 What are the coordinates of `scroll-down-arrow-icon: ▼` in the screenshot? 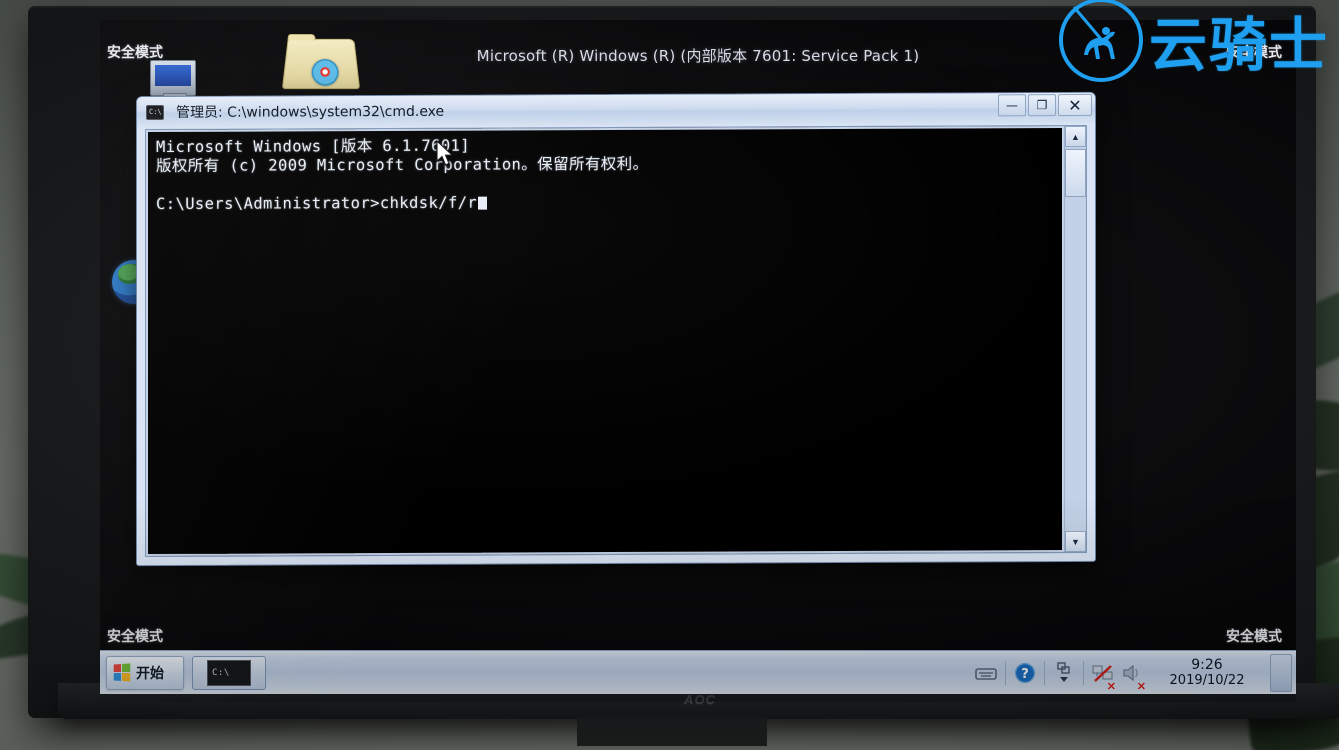 It's located at (1075, 541).